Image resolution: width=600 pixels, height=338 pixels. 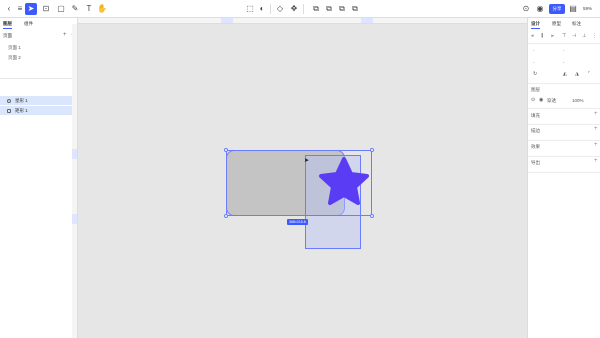 I want to click on mouse-cursor-icon: ➤, so click(x=307, y=161).